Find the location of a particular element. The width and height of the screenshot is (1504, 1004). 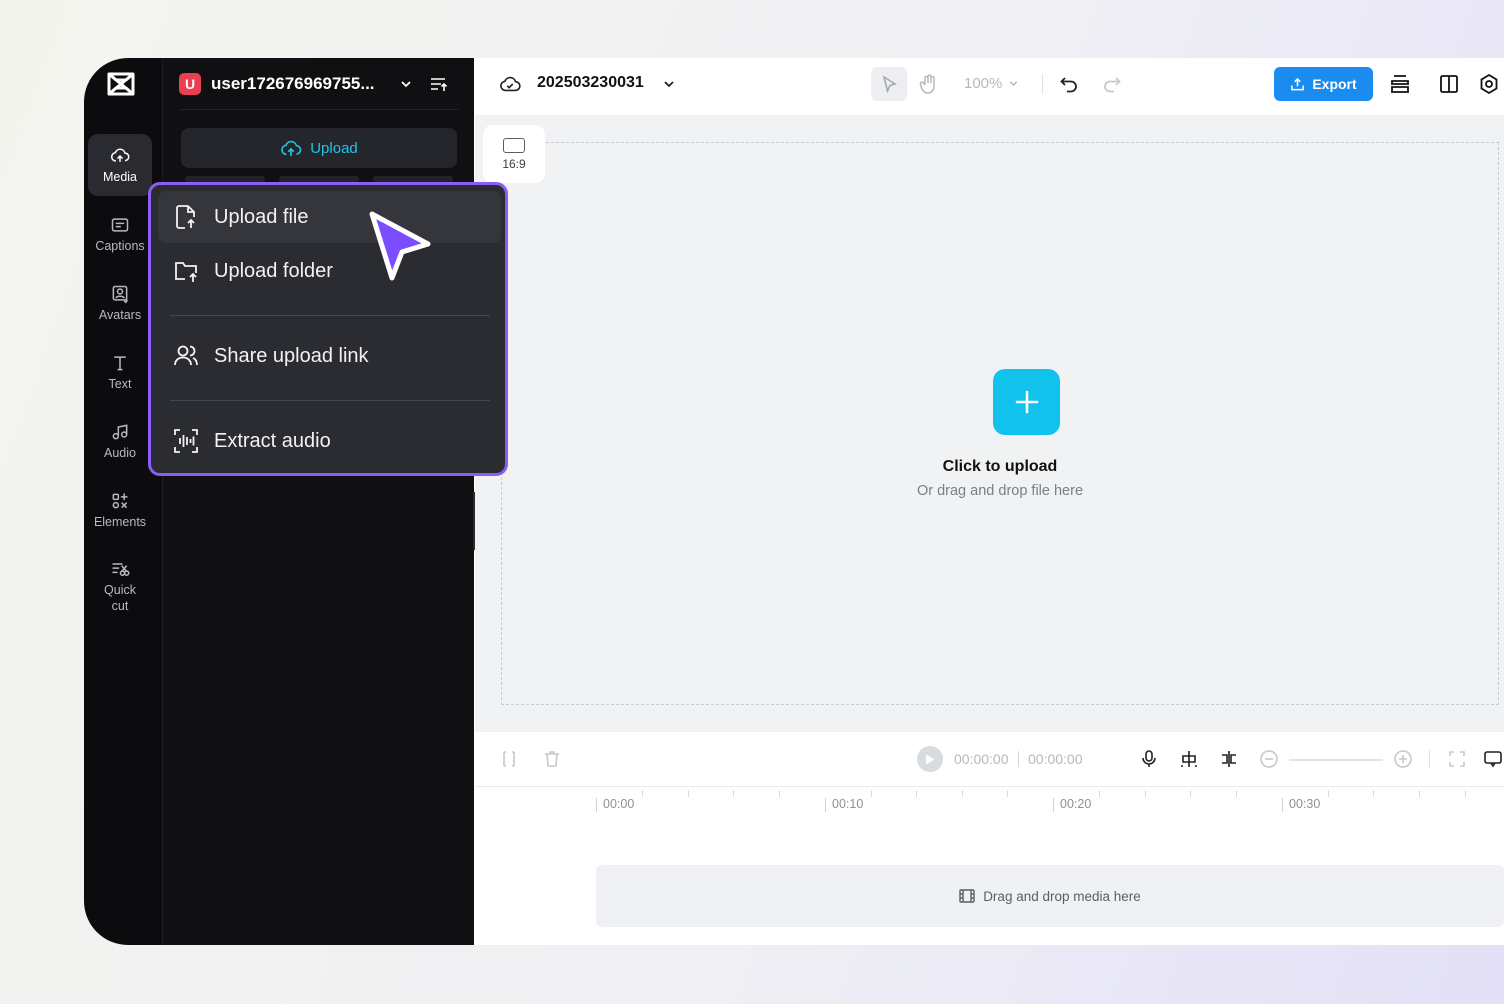

menu-item-upload-folder: Upload folder is located at coordinates (329, 271).